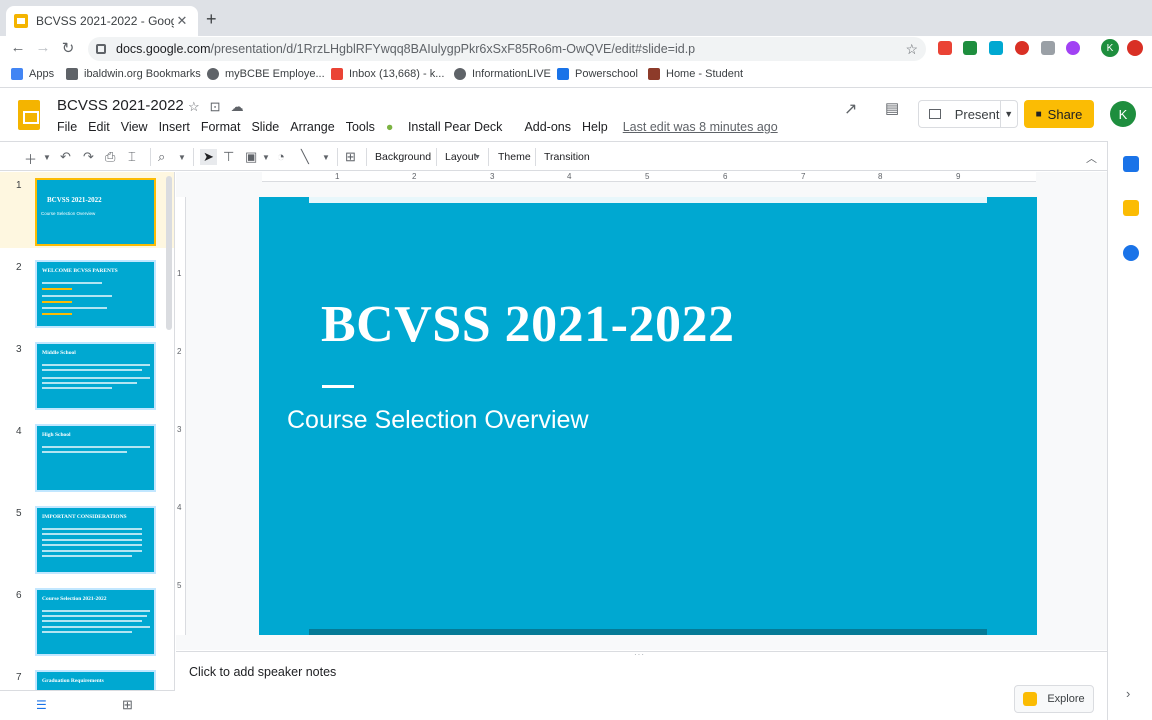 This screenshot has height=720, width=1152. I want to click on move-folder-icon: ⊡, so click(215, 107).